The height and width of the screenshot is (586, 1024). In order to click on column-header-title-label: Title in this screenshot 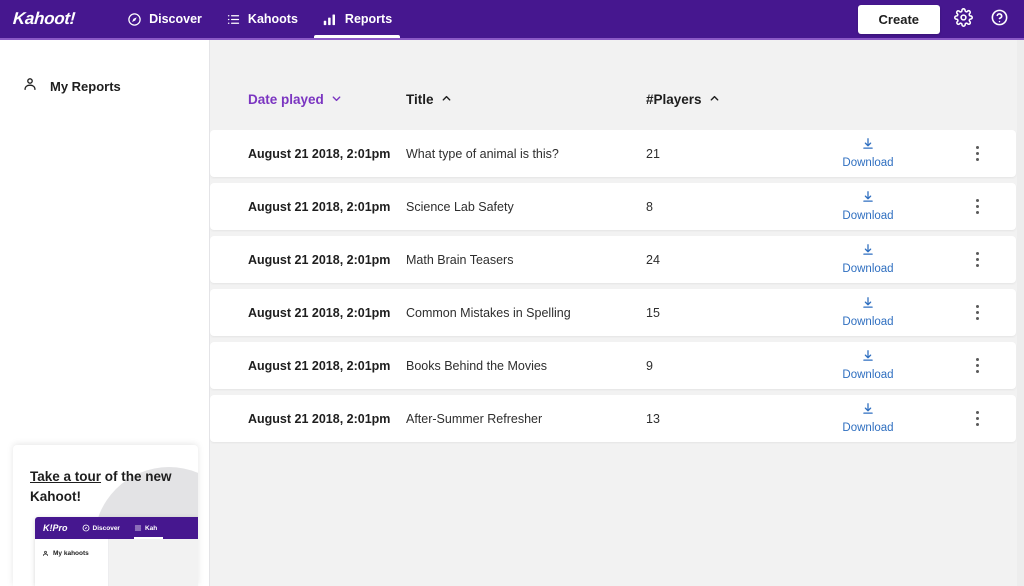, I will do `click(420, 99)`.